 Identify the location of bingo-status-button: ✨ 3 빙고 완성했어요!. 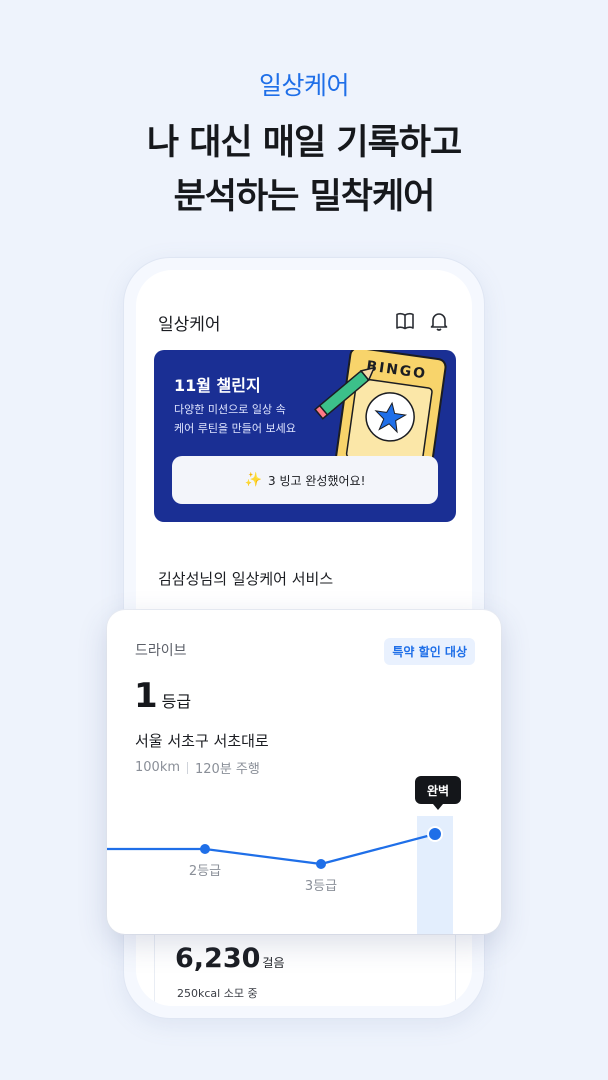
(305, 480).